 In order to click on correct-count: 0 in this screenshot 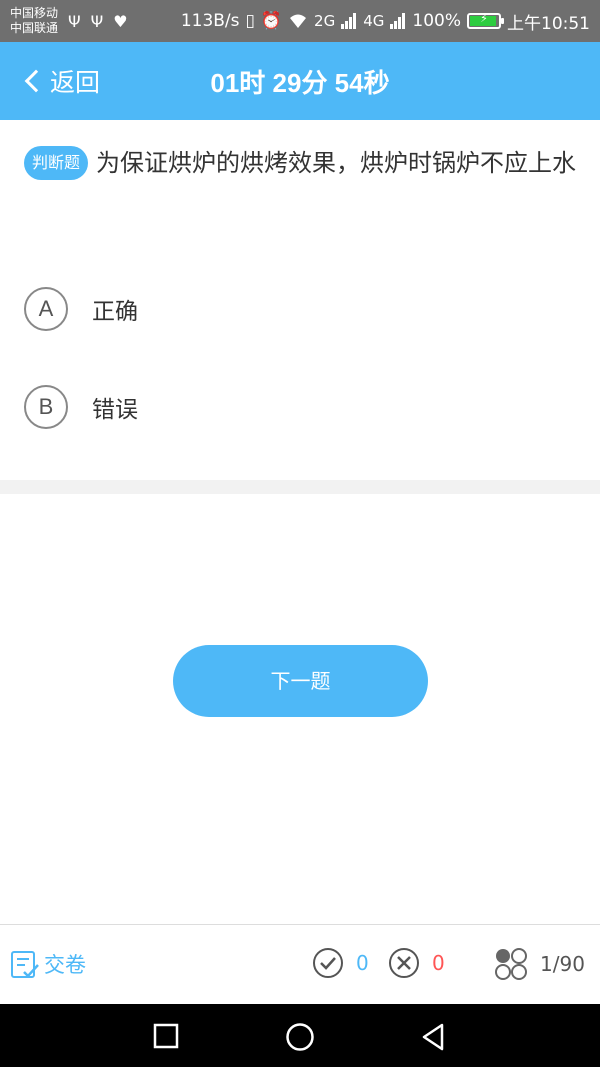, I will do `click(340, 963)`.